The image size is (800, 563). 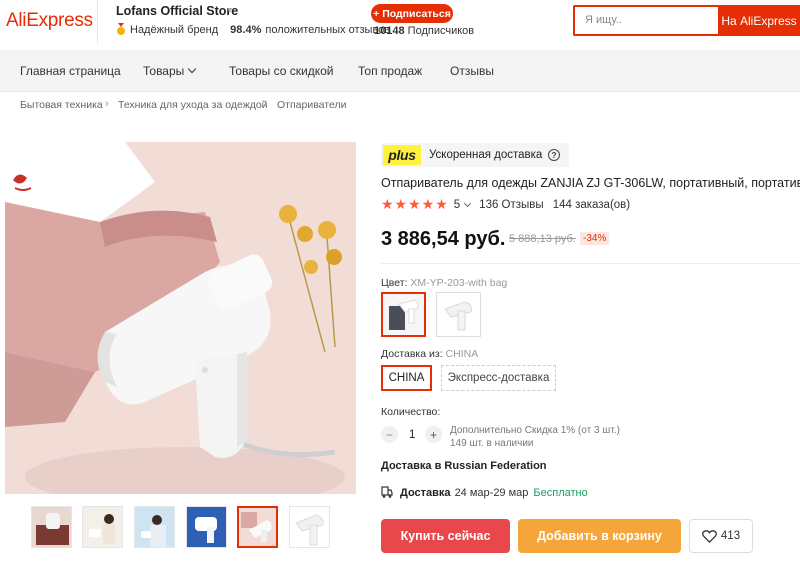 What do you see at coordinates (560, 492) in the screenshot?
I see `delivery-cost: Бесплатно` at bounding box center [560, 492].